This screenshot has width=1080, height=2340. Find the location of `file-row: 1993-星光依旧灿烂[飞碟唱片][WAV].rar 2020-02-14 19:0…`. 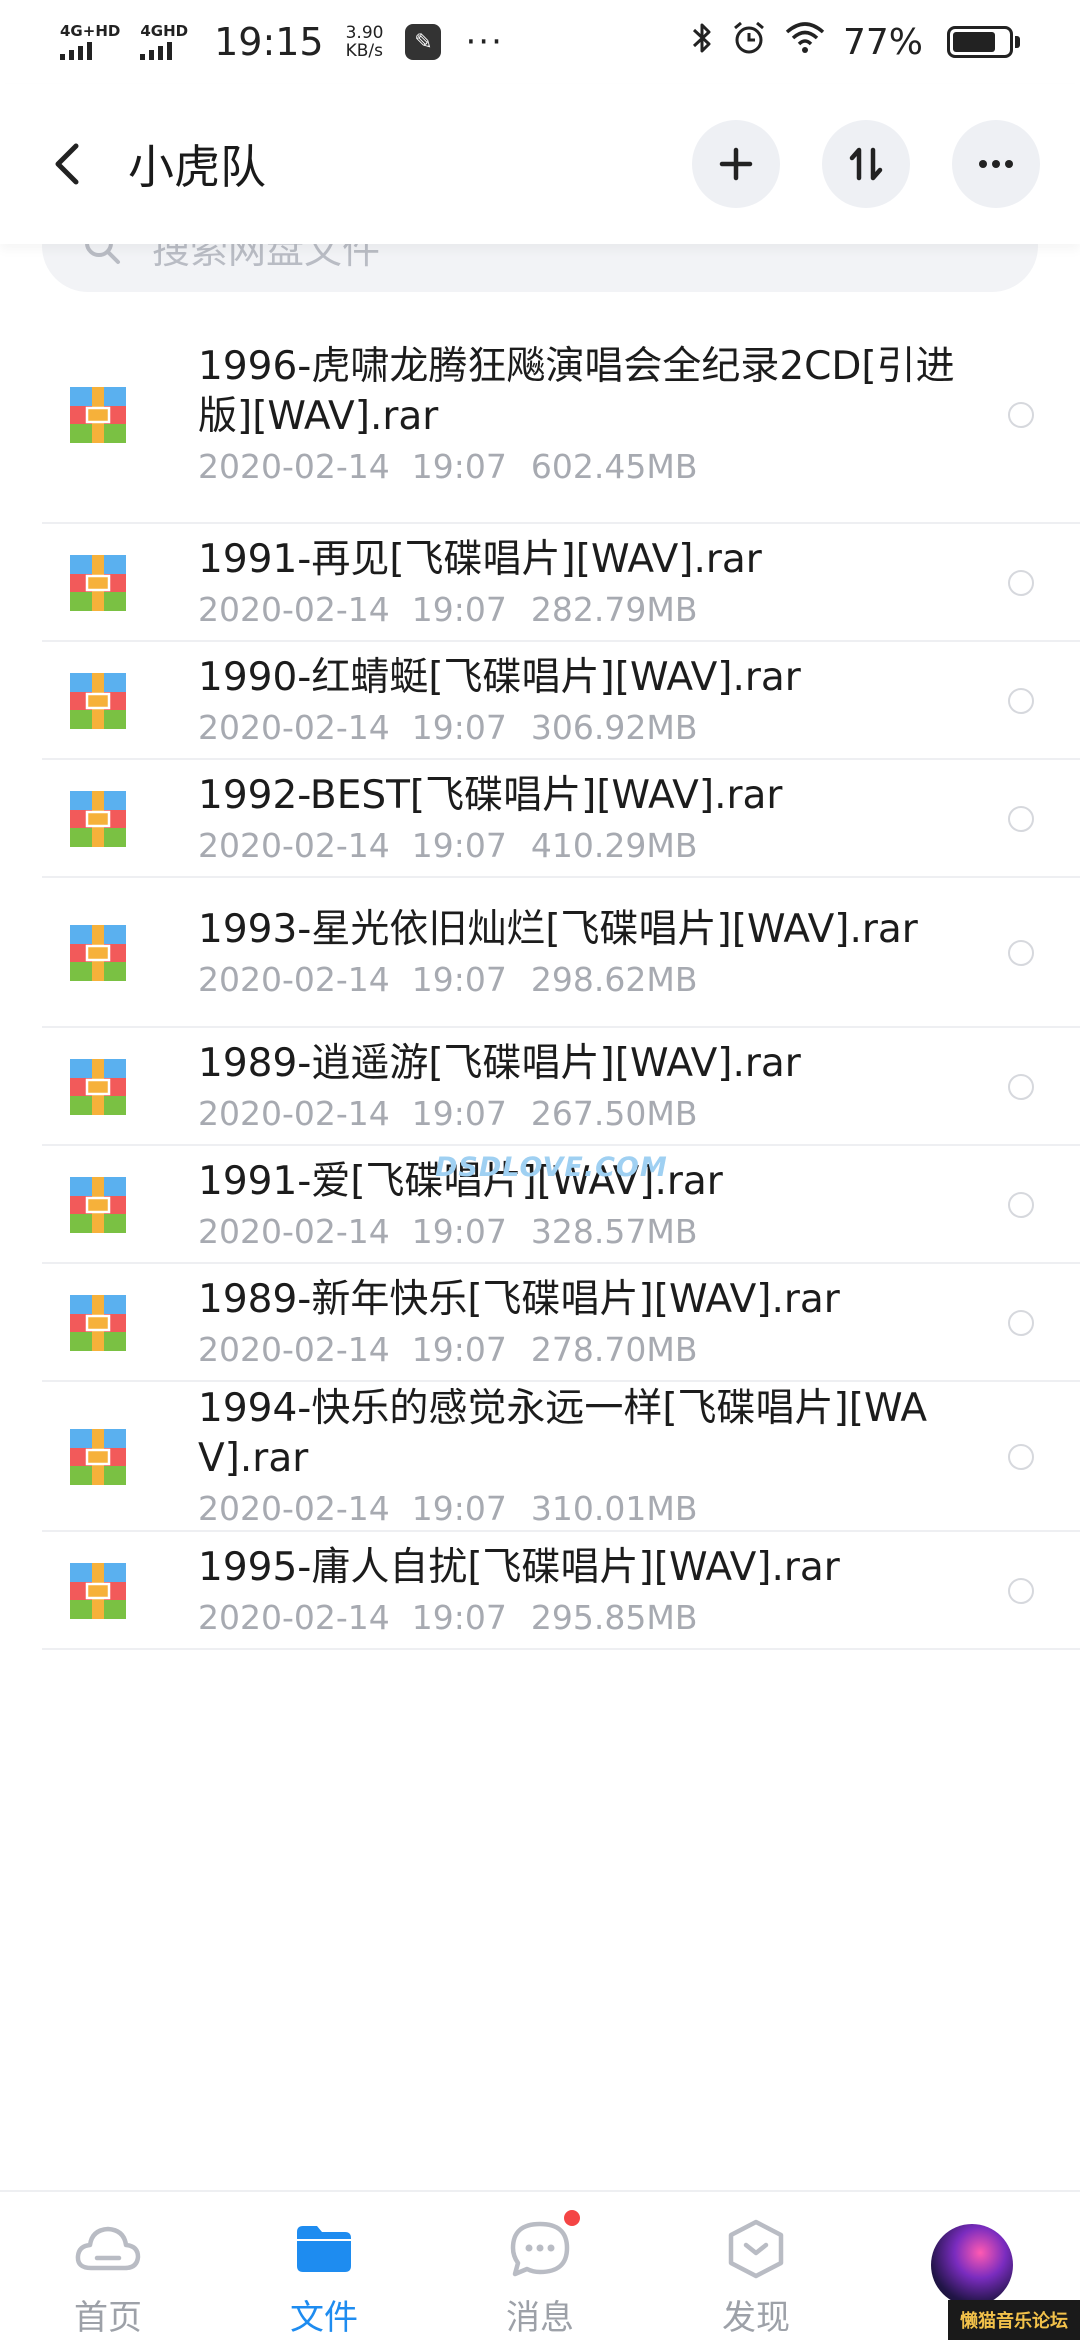

file-row: 1993-星光依旧灿烂[飞碟唱片][WAV].rar 2020-02-14 19:0… is located at coordinates (540, 953).